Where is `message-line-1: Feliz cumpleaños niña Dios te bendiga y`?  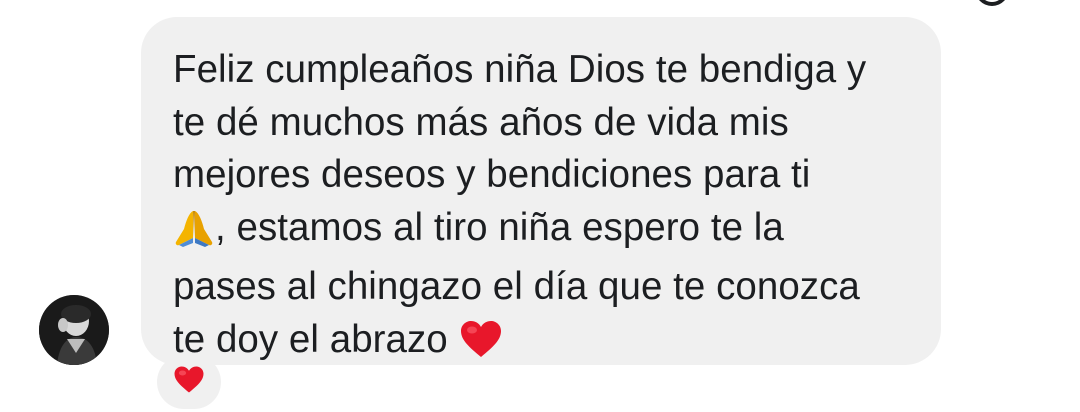
message-line-1: Feliz cumpleaños niña Dios te bendiga y is located at coordinates (520, 69).